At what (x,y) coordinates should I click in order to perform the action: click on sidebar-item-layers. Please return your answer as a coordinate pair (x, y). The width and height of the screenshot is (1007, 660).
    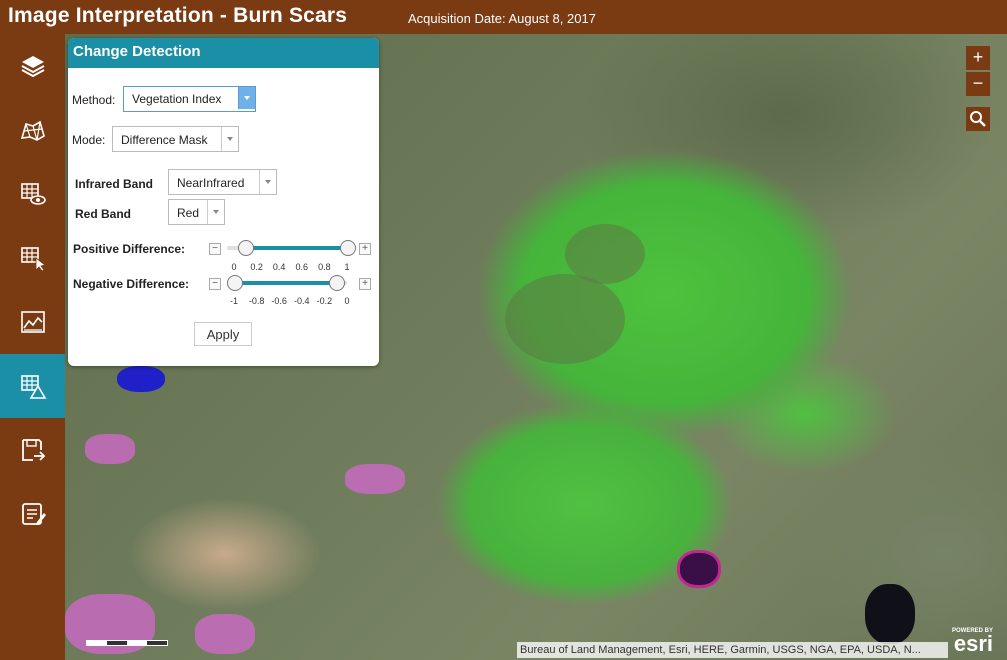
    Looking at the image, I should click on (32, 66).